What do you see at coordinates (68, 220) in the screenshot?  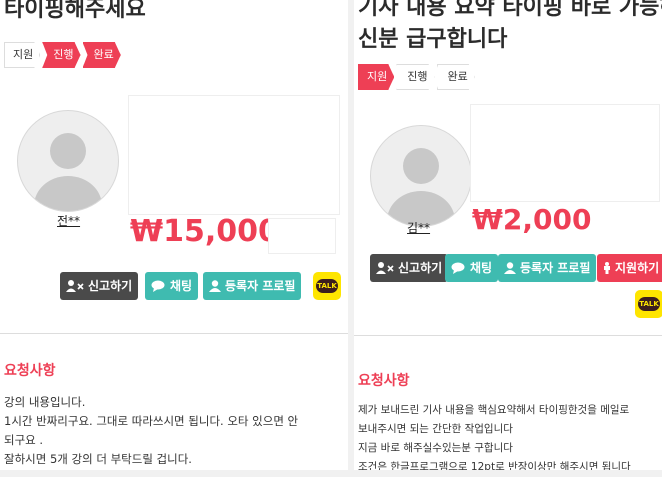 I see `user-name-link: 전**` at bounding box center [68, 220].